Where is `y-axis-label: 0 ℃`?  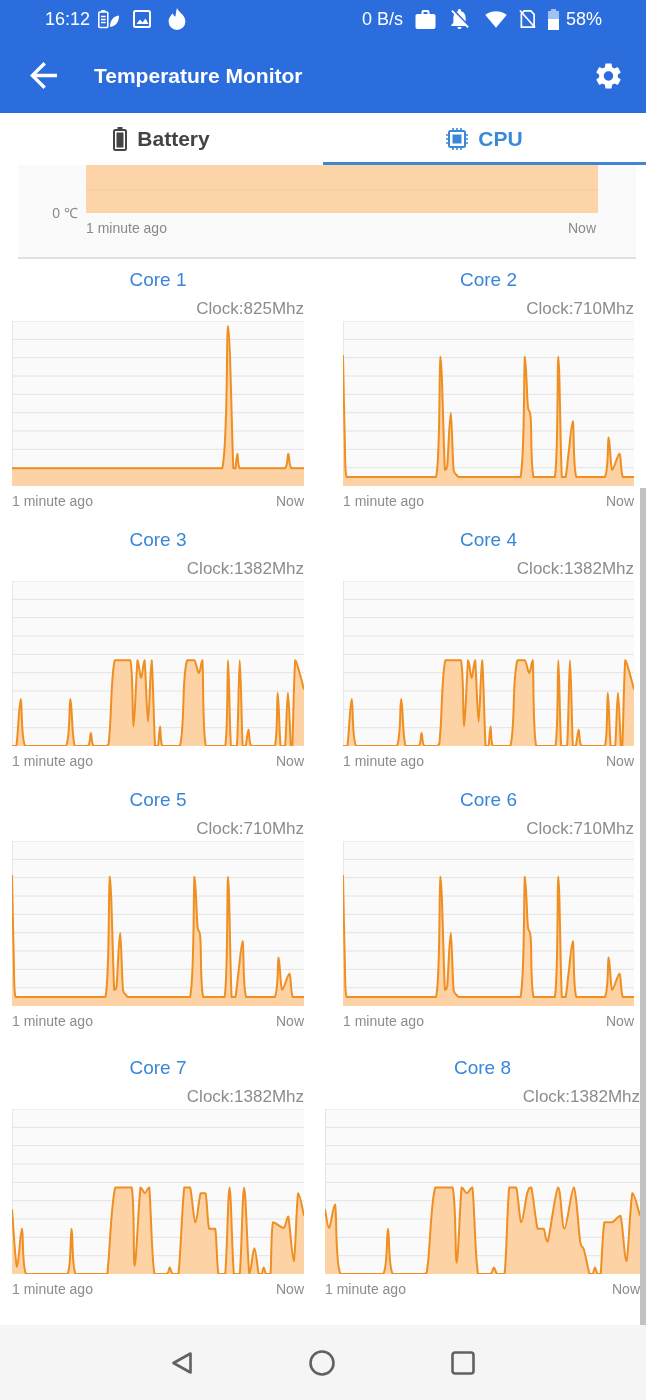
y-axis-label: 0 ℃ is located at coordinates (65, 213).